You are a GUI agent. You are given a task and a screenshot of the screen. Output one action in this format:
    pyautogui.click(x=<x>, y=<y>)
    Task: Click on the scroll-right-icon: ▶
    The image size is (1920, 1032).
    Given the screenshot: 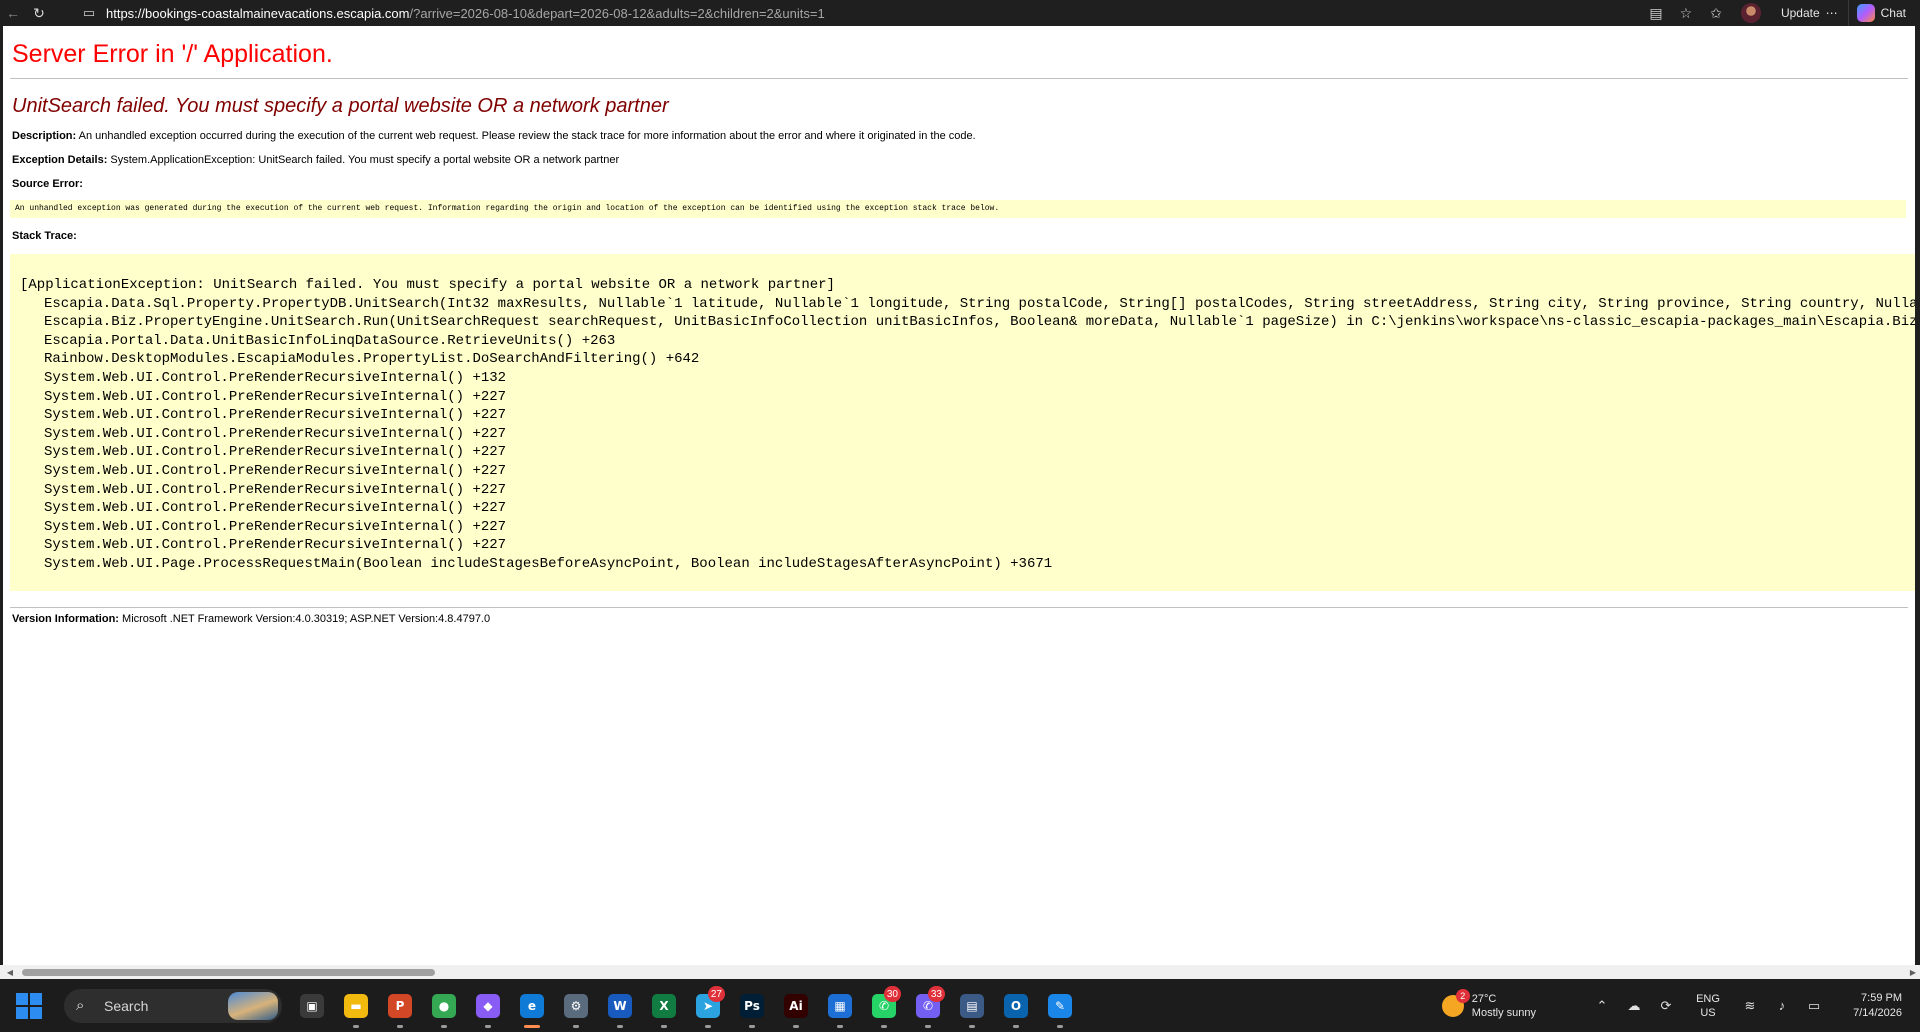 What is the action you would take?
    pyautogui.click(x=1913, y=972)
    